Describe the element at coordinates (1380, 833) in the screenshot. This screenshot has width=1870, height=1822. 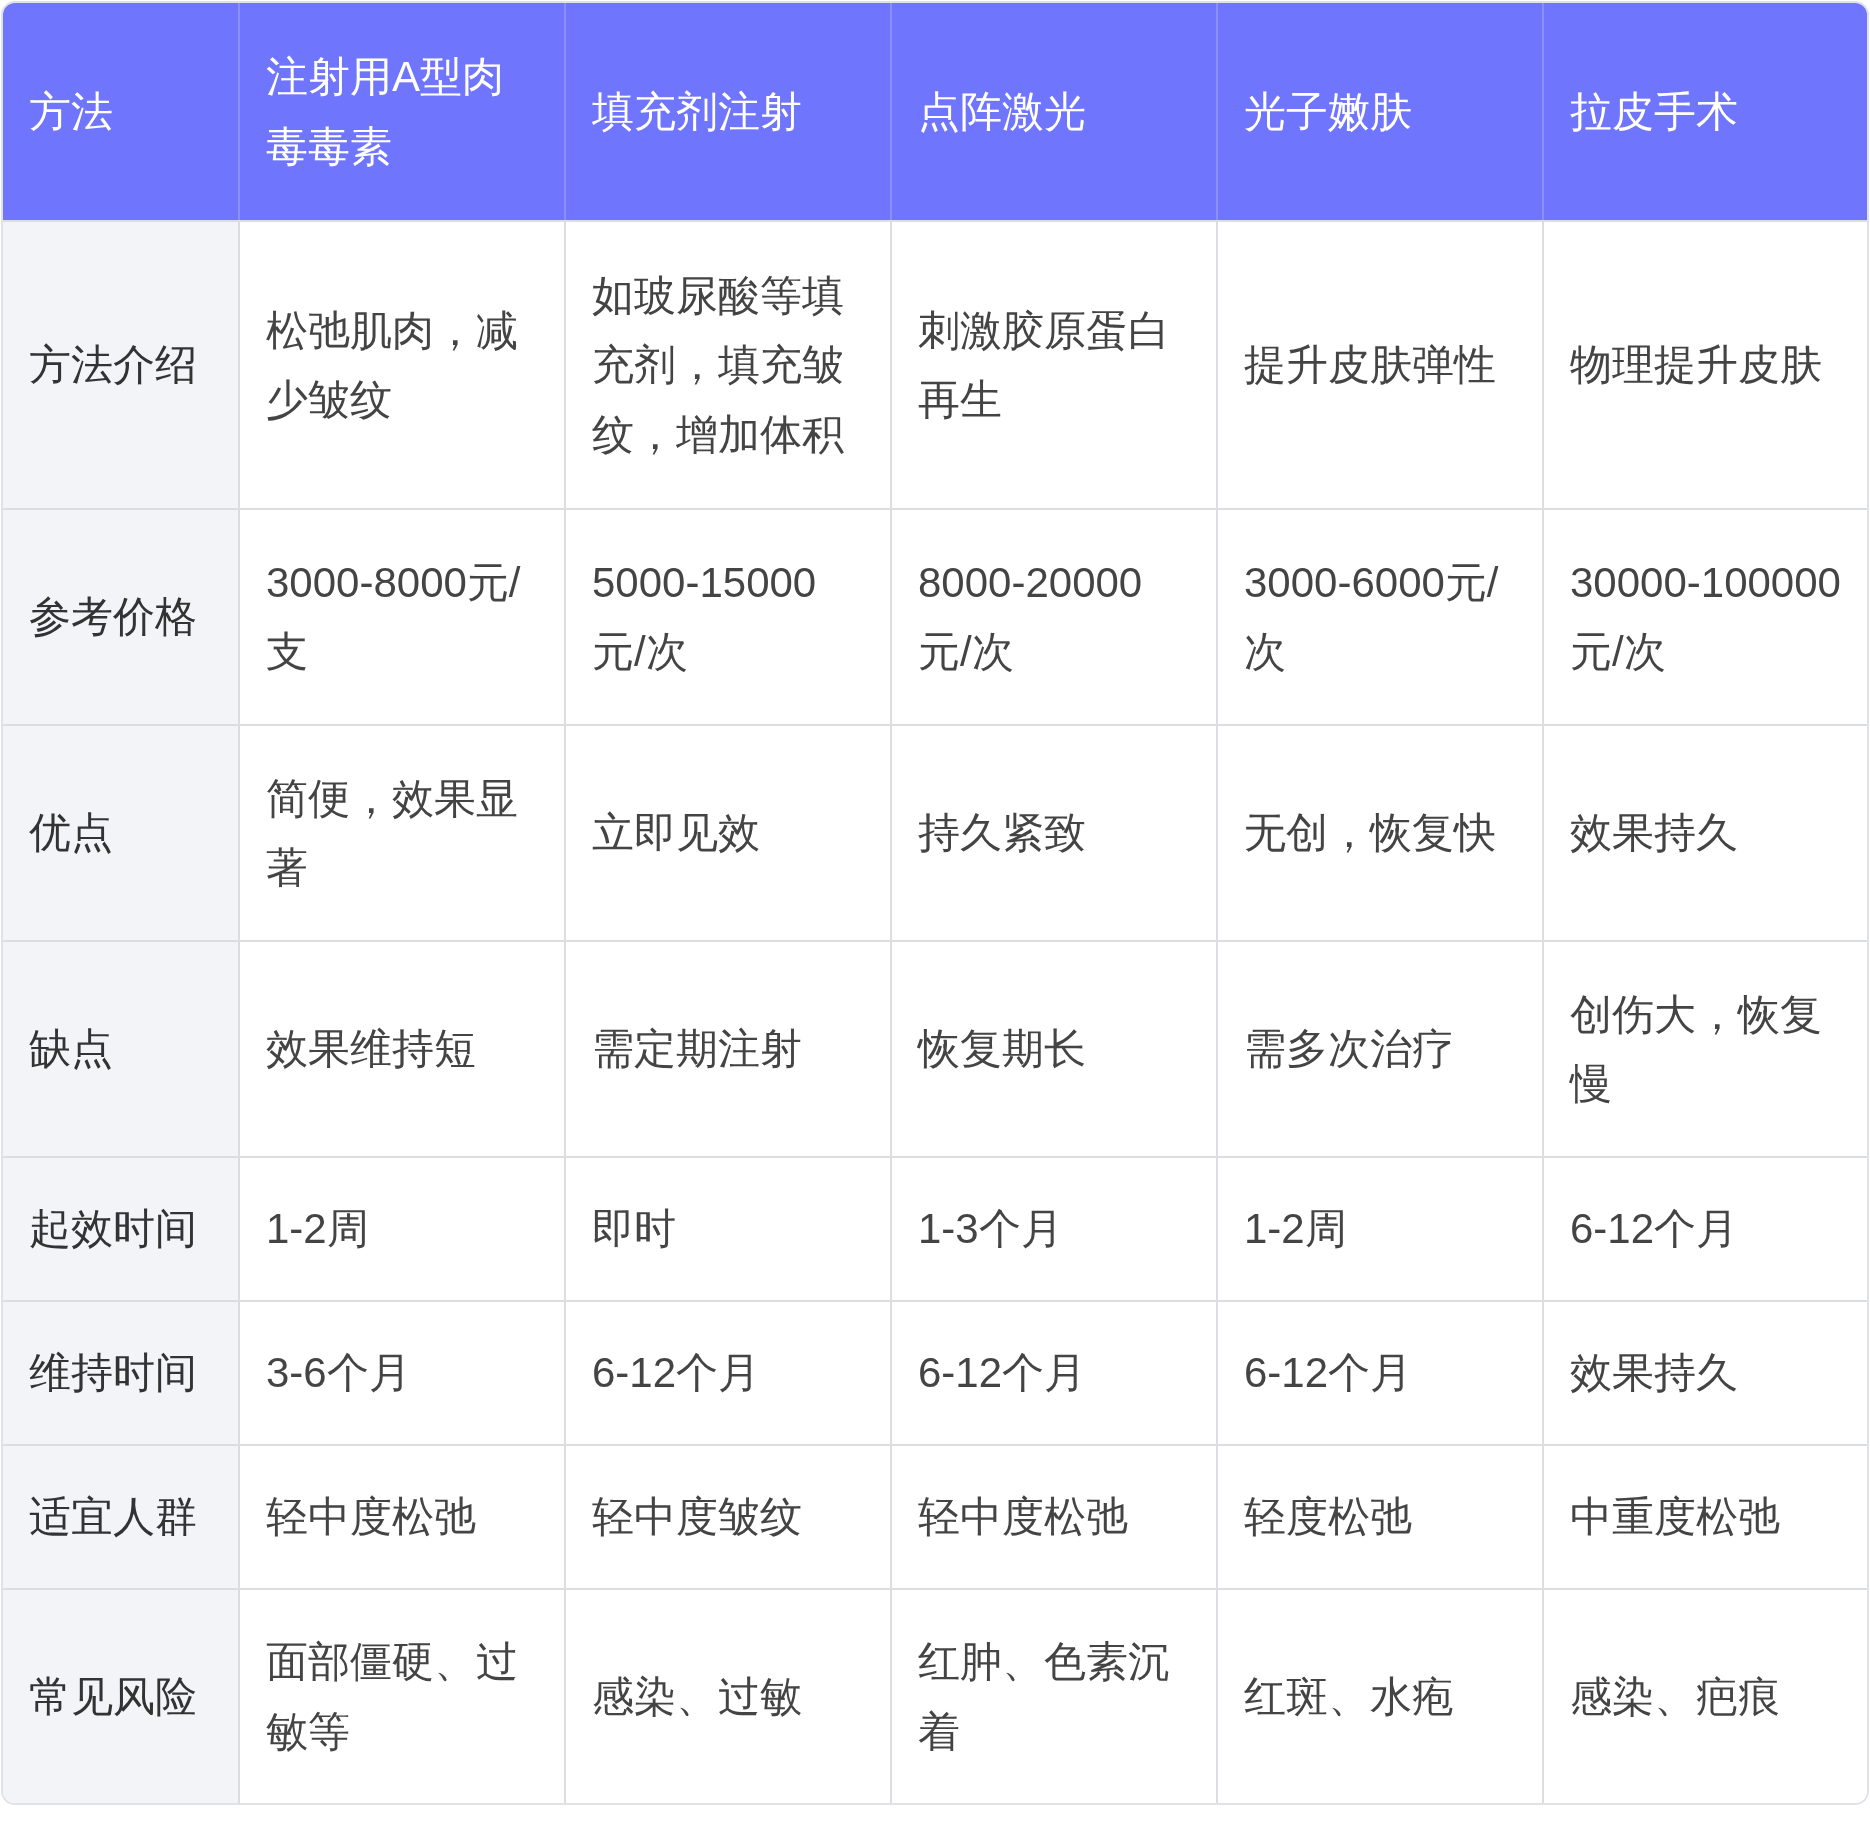
I see `table-cell: 无创，恢复快` at that location.